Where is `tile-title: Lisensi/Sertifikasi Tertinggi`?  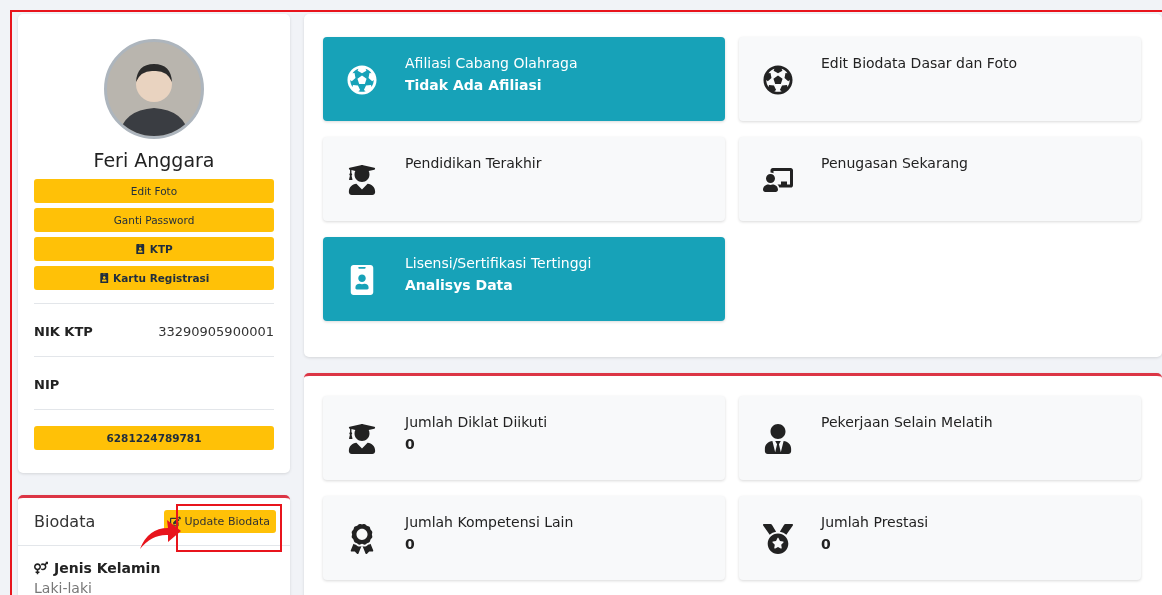
tile-title: Lisensi/Sertifikasi Tertinggi is located at coordinates (498, 263).